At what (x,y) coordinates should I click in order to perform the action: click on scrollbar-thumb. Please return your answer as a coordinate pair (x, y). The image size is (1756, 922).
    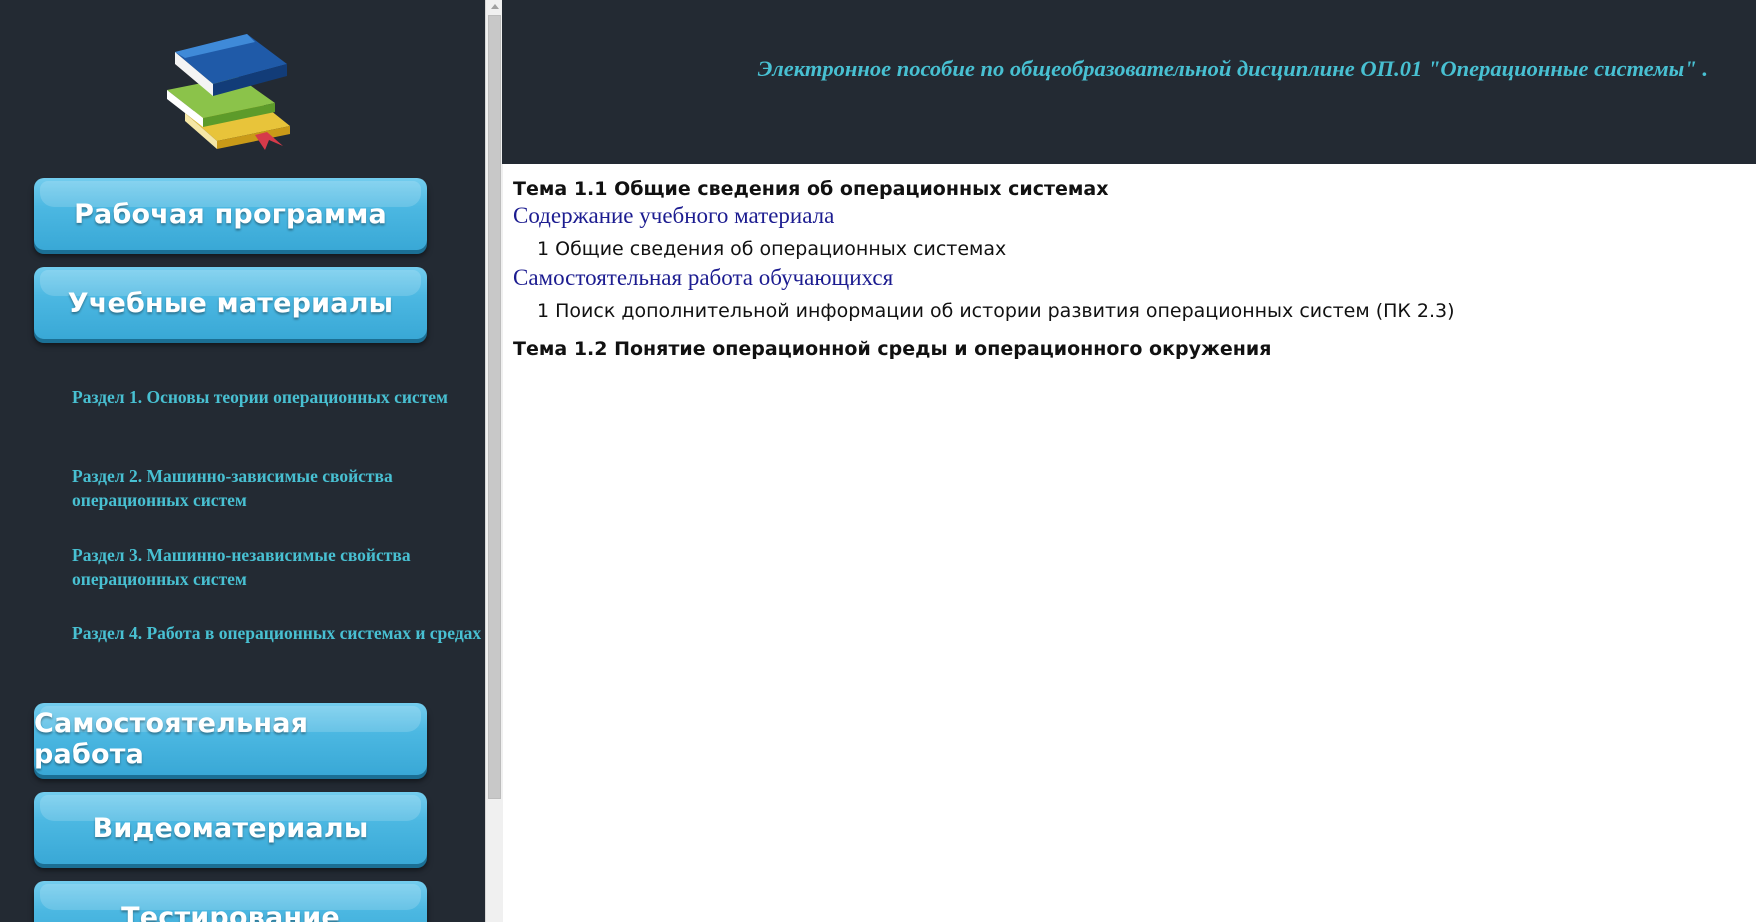
    Looking at the image, I should click on (494, 407).